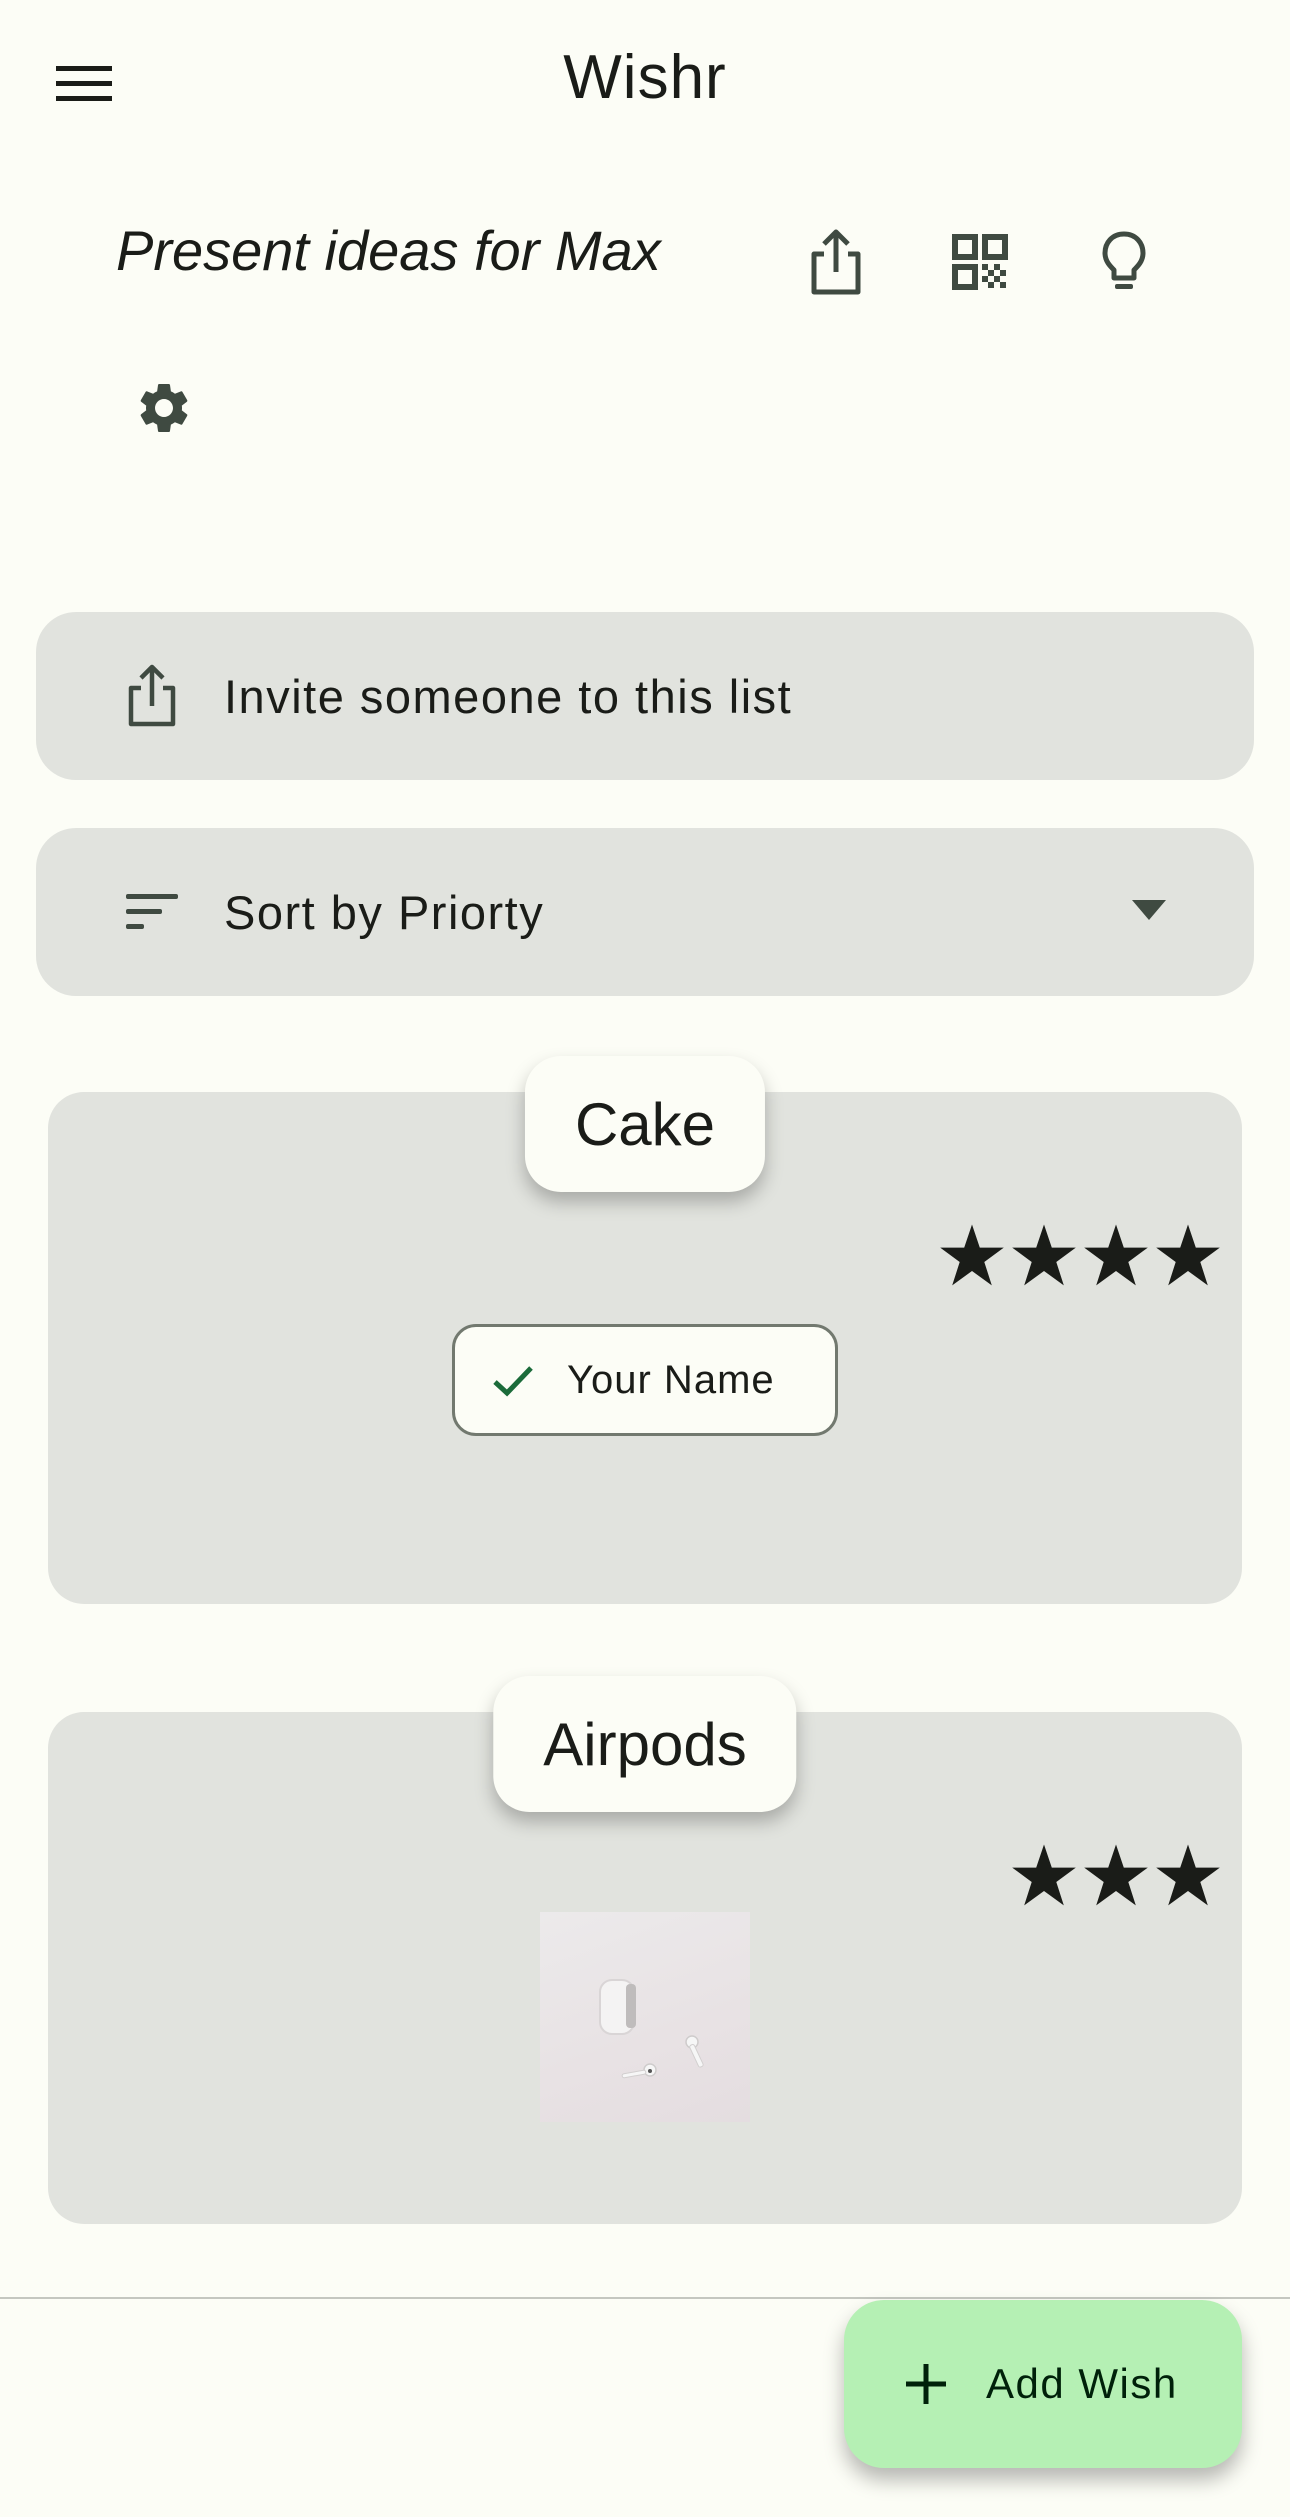 The height and width of the screenshot is (2517, 1290). Describe the element at coordinates (1082, 2383) in the screenshot. I see `add-wish-label: Add Wish` at that location.